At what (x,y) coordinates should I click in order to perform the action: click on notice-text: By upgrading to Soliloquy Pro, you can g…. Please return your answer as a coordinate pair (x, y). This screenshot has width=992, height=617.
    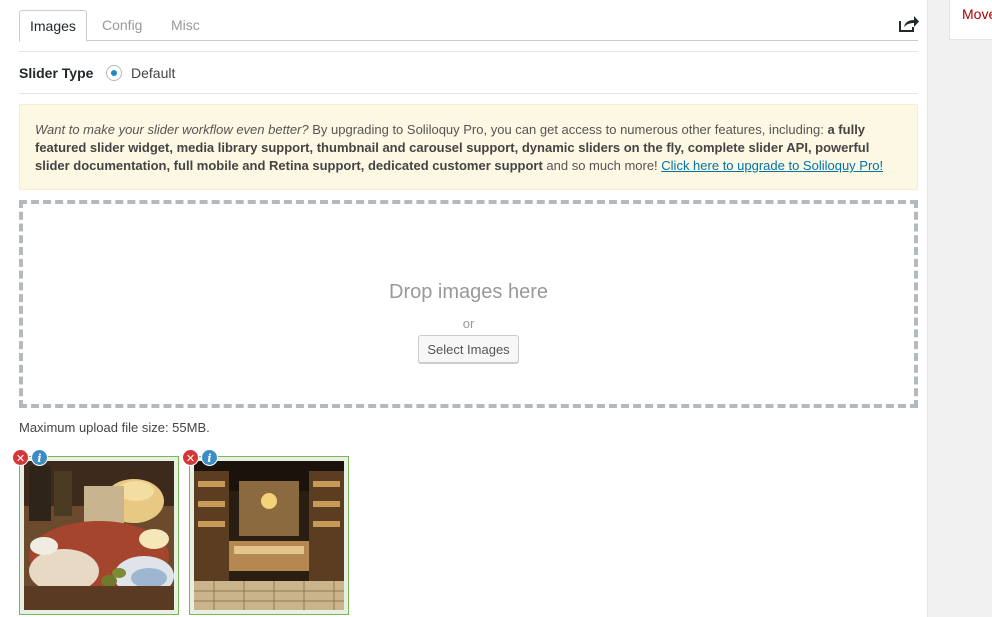
    Looking at the image, I should click on (568, 129).